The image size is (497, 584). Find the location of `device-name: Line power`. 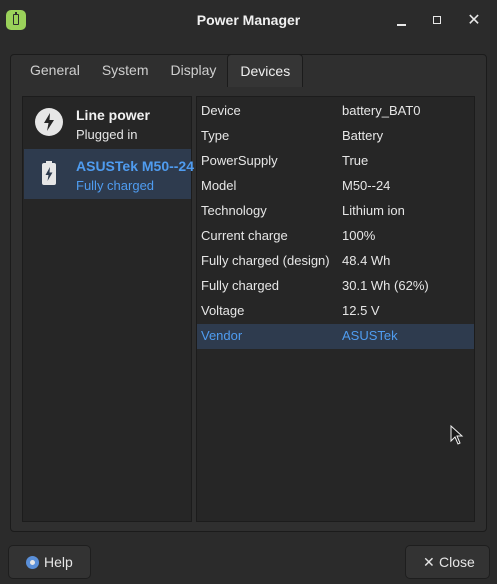

device-name: Line power is located at coordinates (113, 115).